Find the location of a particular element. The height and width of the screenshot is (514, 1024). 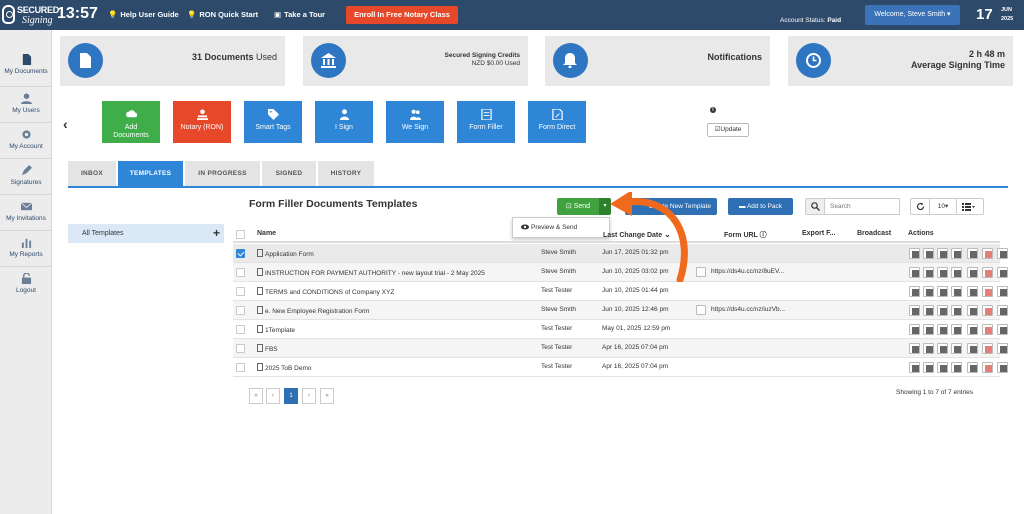

tab-in-progress: IN PROGRESS is located at coordinates (222, 173).